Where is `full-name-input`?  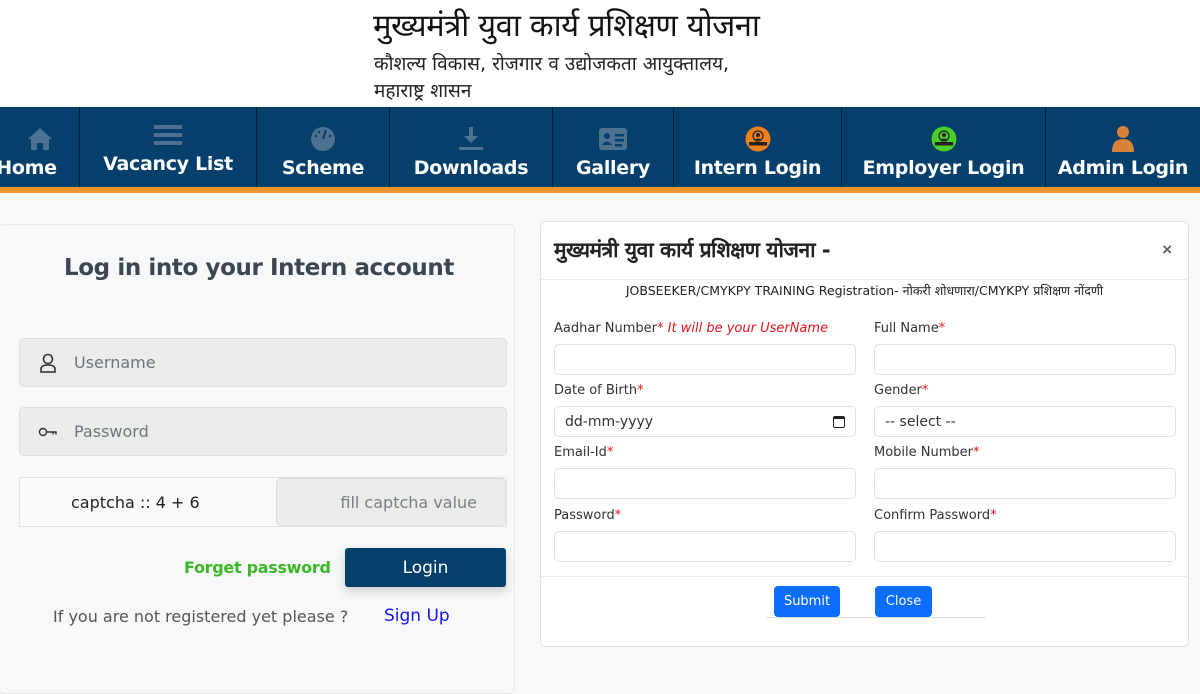 full-name-input is located at coordinates (1025, 359).